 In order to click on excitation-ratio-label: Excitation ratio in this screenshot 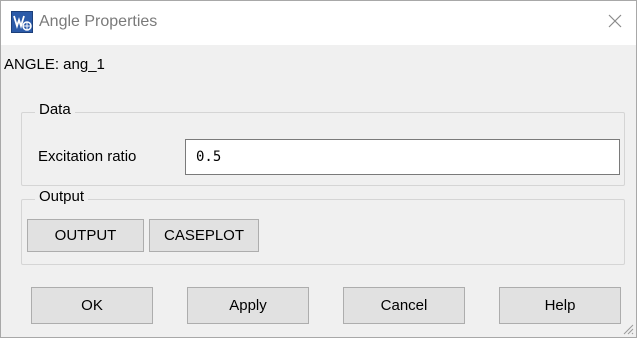, I will do `click(87, 156)`.